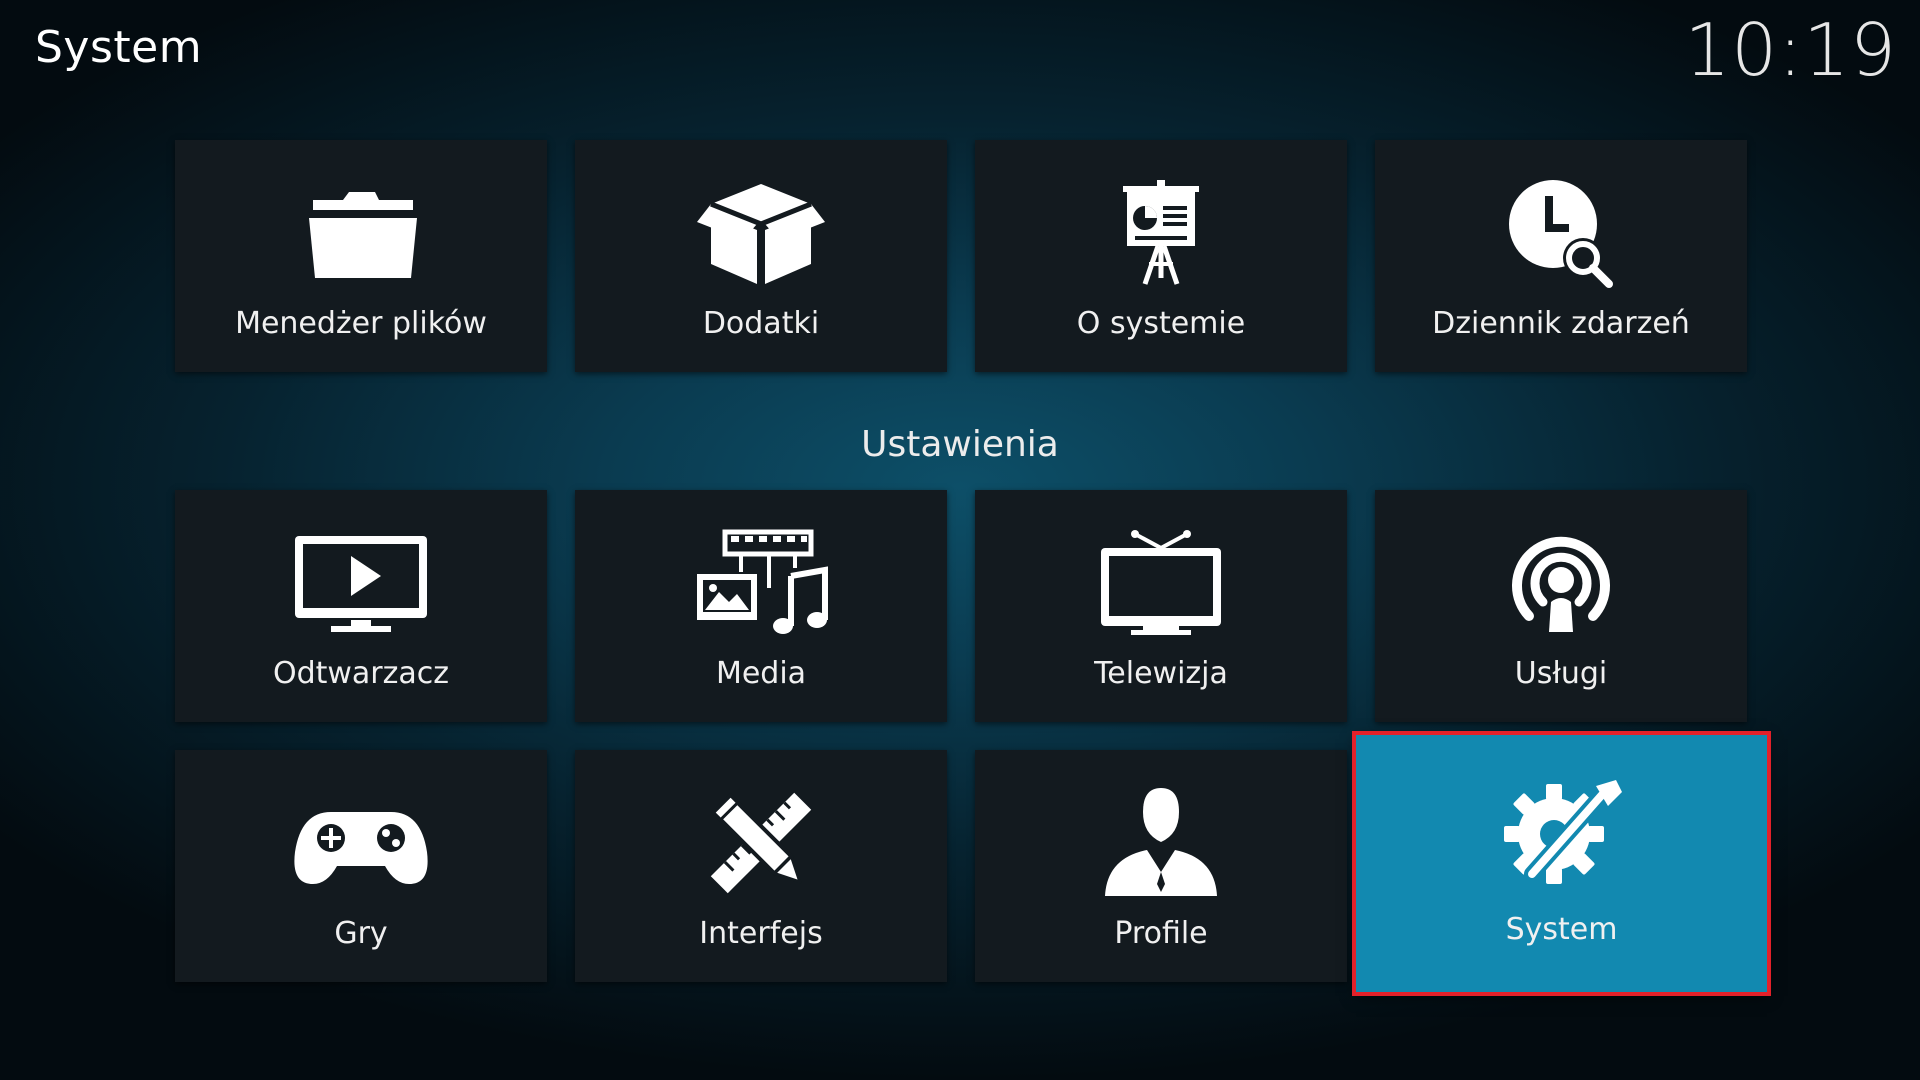 The width and height of the screenshot is (1920, 1080). I want to click on folder-icon, so click(361, 232).